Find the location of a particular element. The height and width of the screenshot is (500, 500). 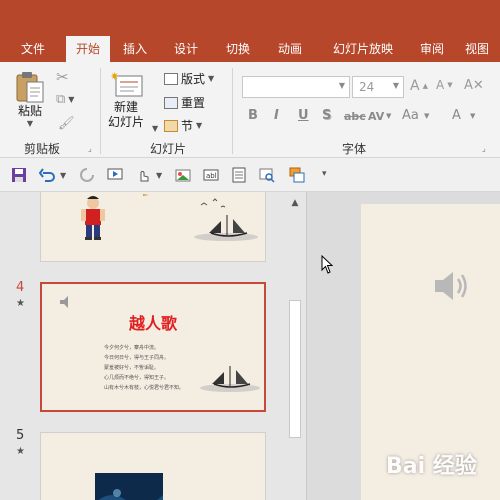

tab-home: 开始 is located at coordinates (88, 49).